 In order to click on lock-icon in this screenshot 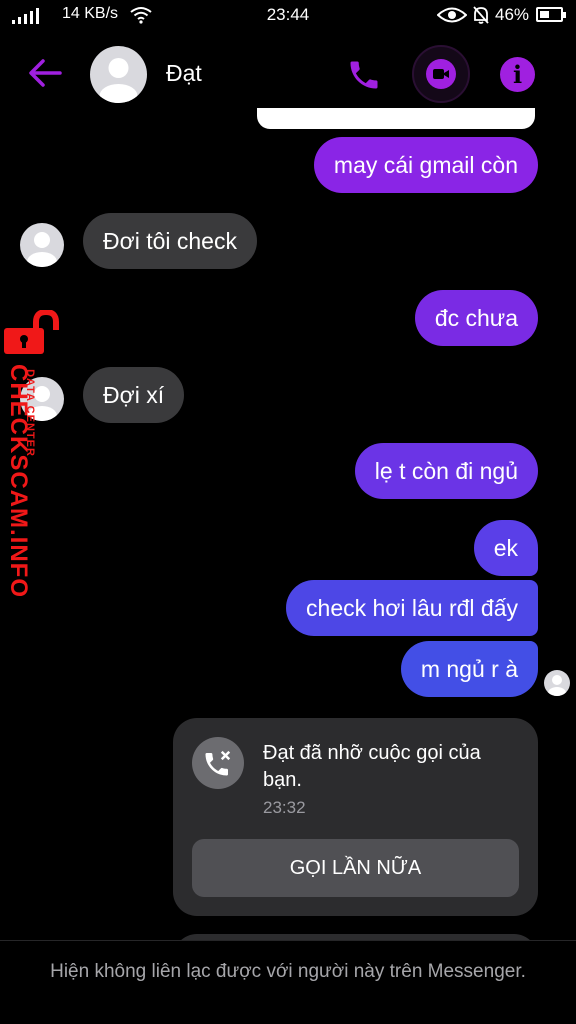, I will do `click(32, 334)`.